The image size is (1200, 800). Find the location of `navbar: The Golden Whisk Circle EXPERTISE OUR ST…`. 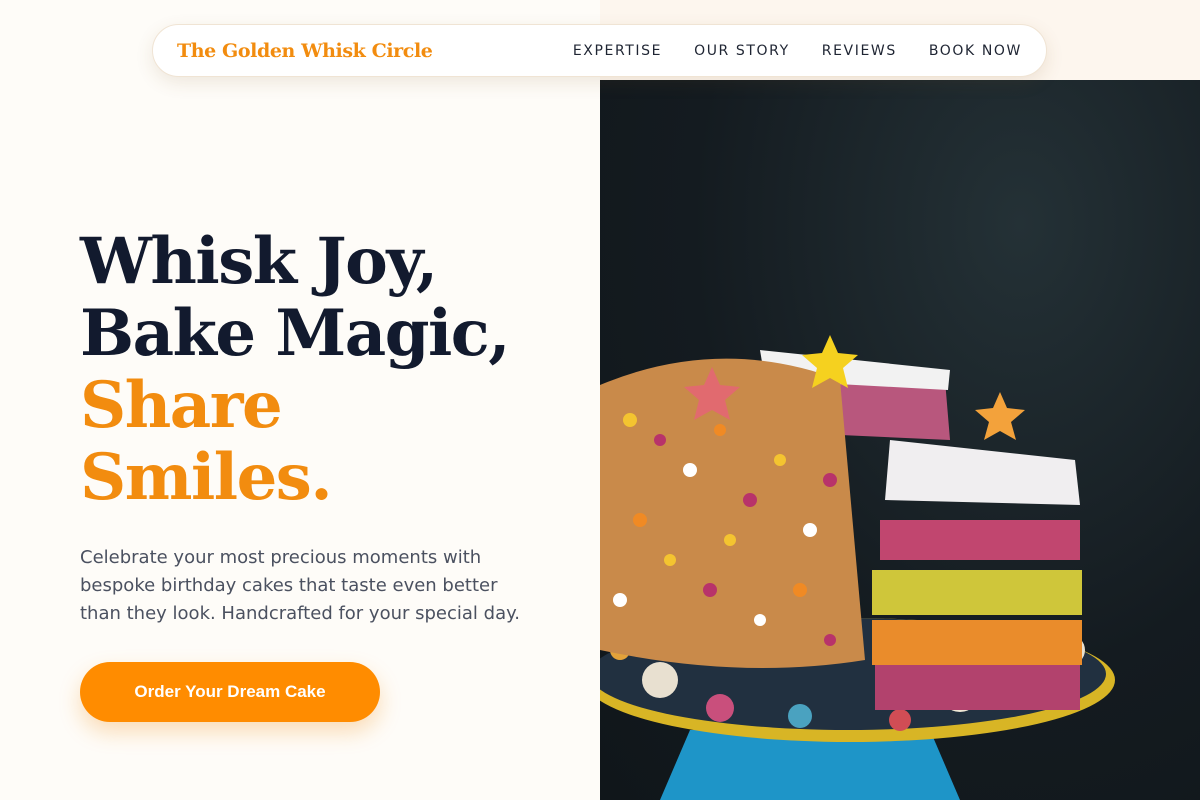

navbar: The Golden Whisk Circle EXPERTISE OUR ST… is located at coordinates (599, 50).